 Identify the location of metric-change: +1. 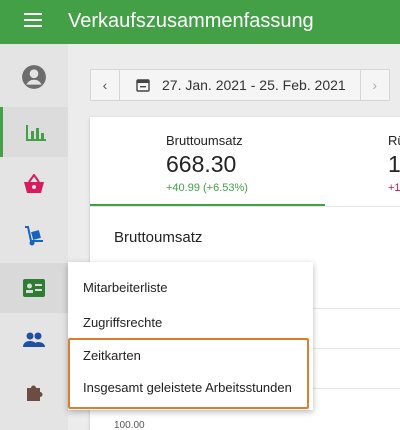
(394, 188).